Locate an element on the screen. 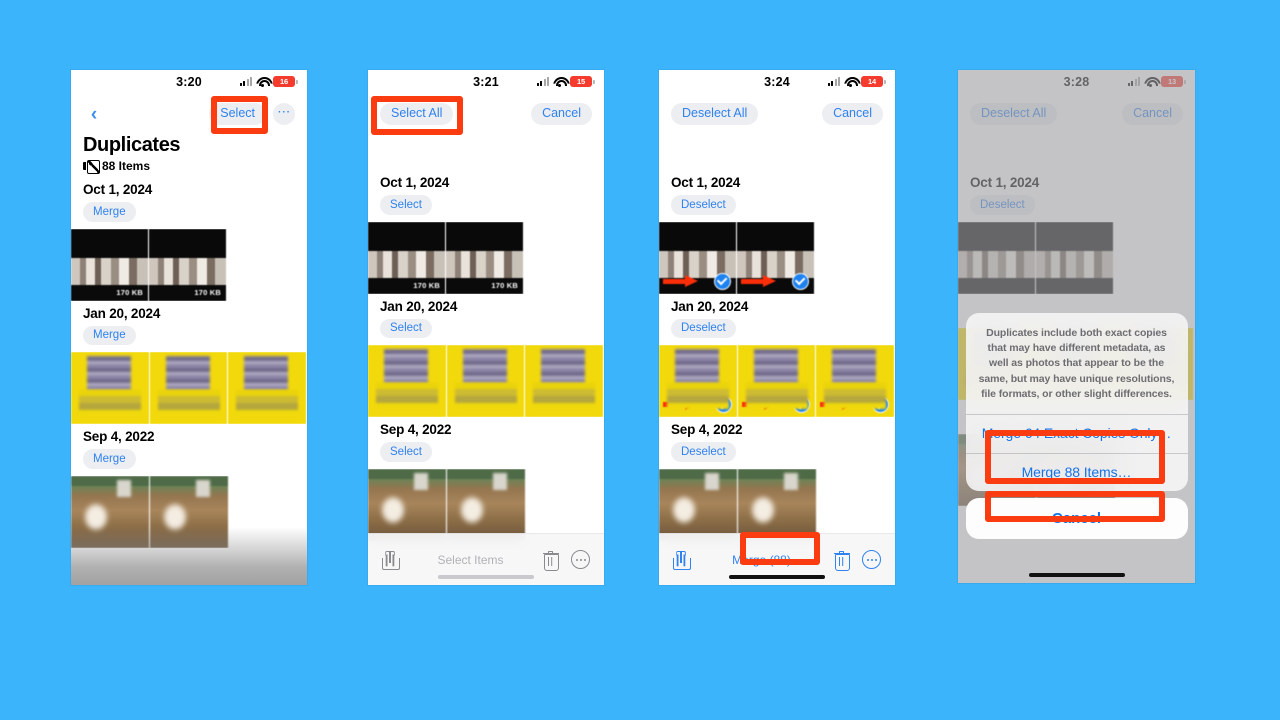  group-header: Jan 20, 2024 Select is located at coordinates (486, 316).